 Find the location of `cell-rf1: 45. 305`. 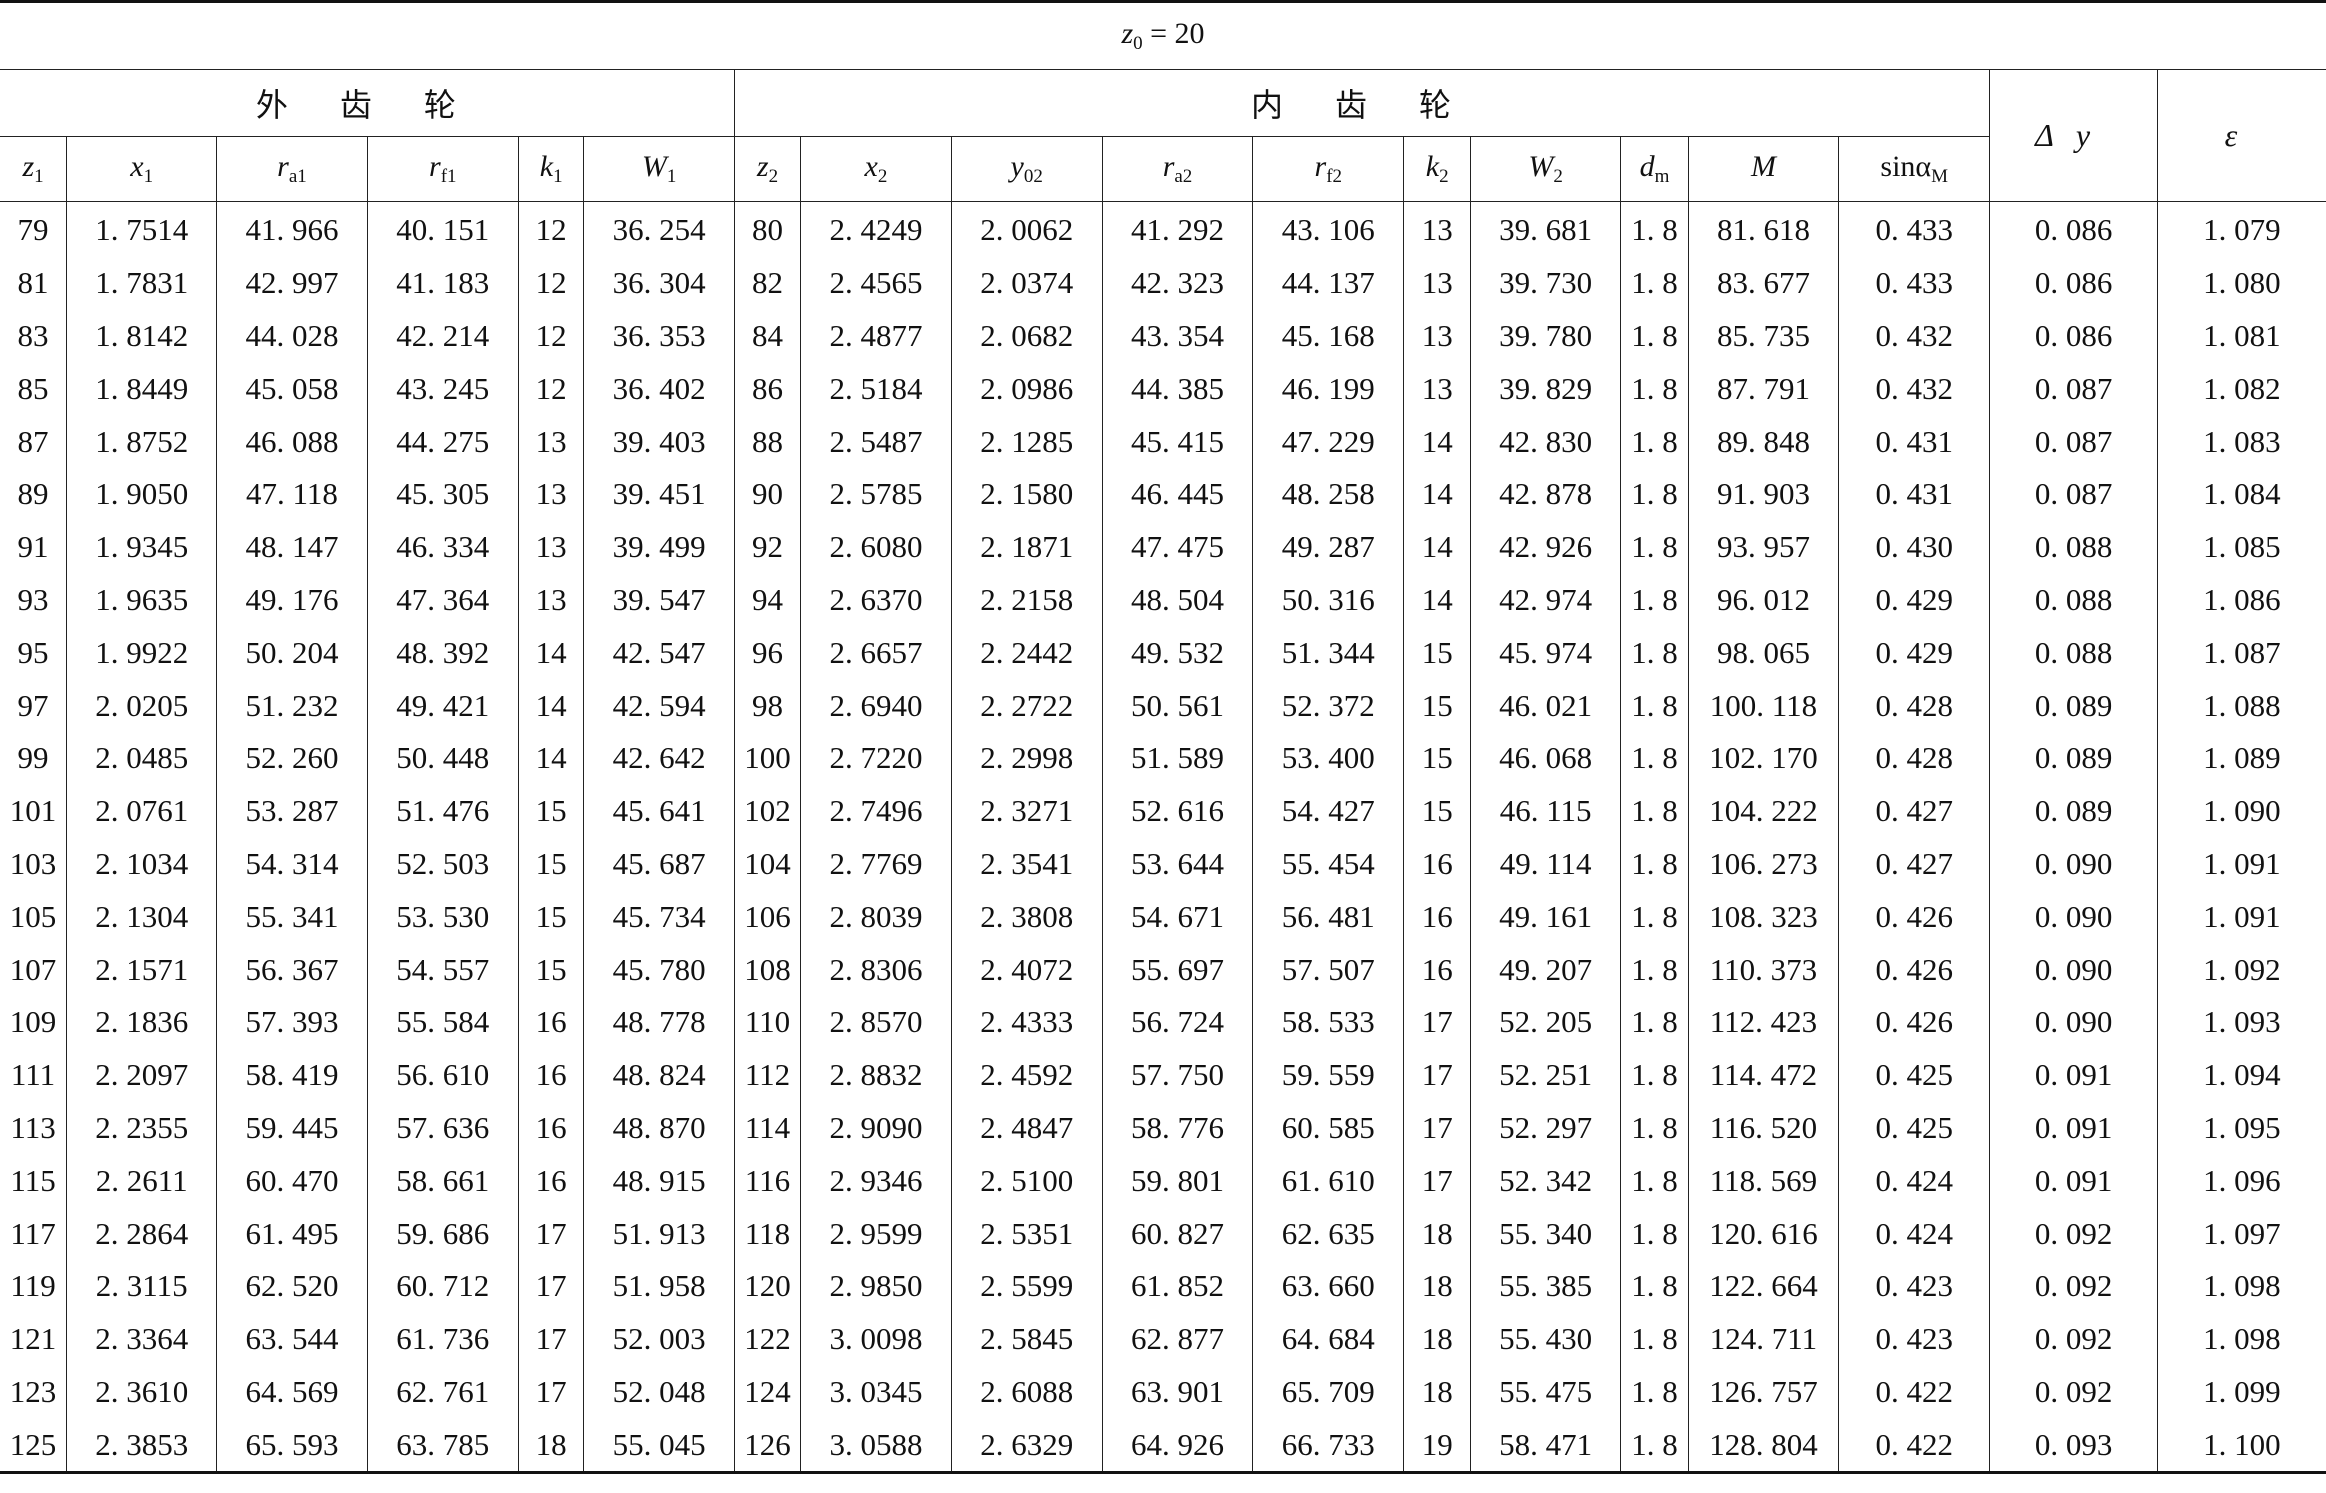

cell-rf1: 45. 305 is located at coordinates (442, 494).